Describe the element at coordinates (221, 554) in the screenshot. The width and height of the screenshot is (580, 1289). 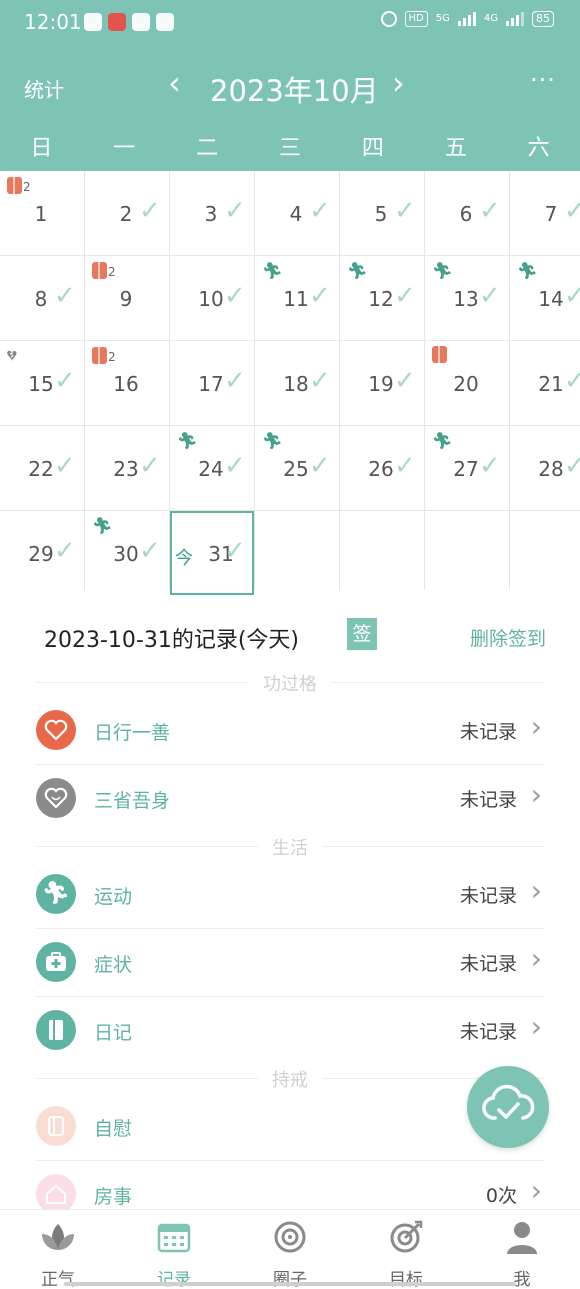
I see `day-number: 31` at that location.